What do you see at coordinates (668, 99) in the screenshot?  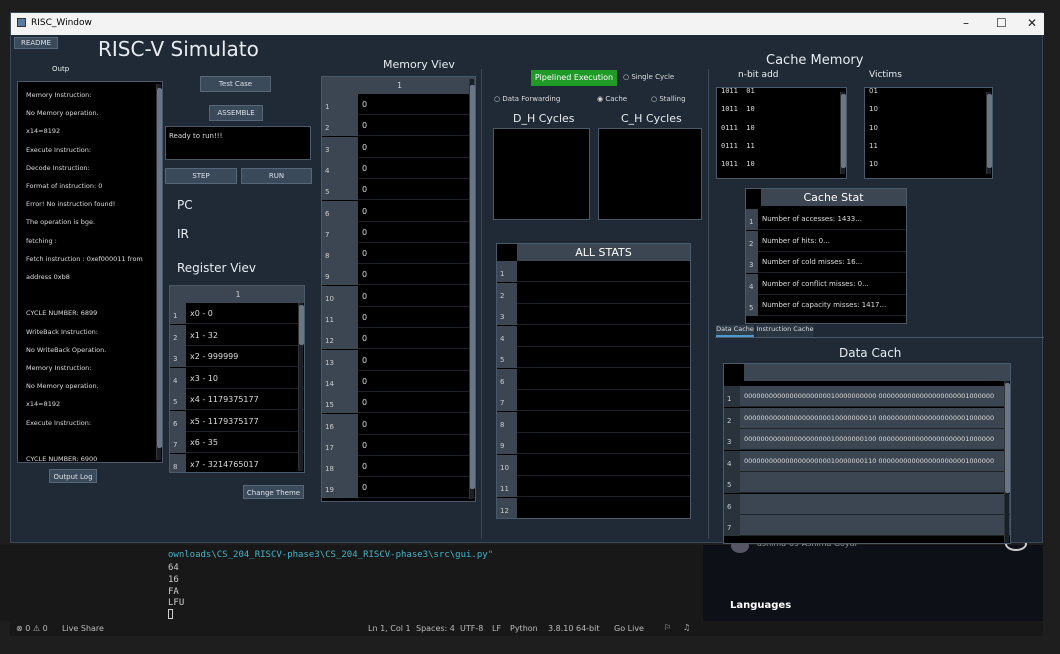 I see `stalling-radio: ○ Stalling` at bounding box center [668, 99].